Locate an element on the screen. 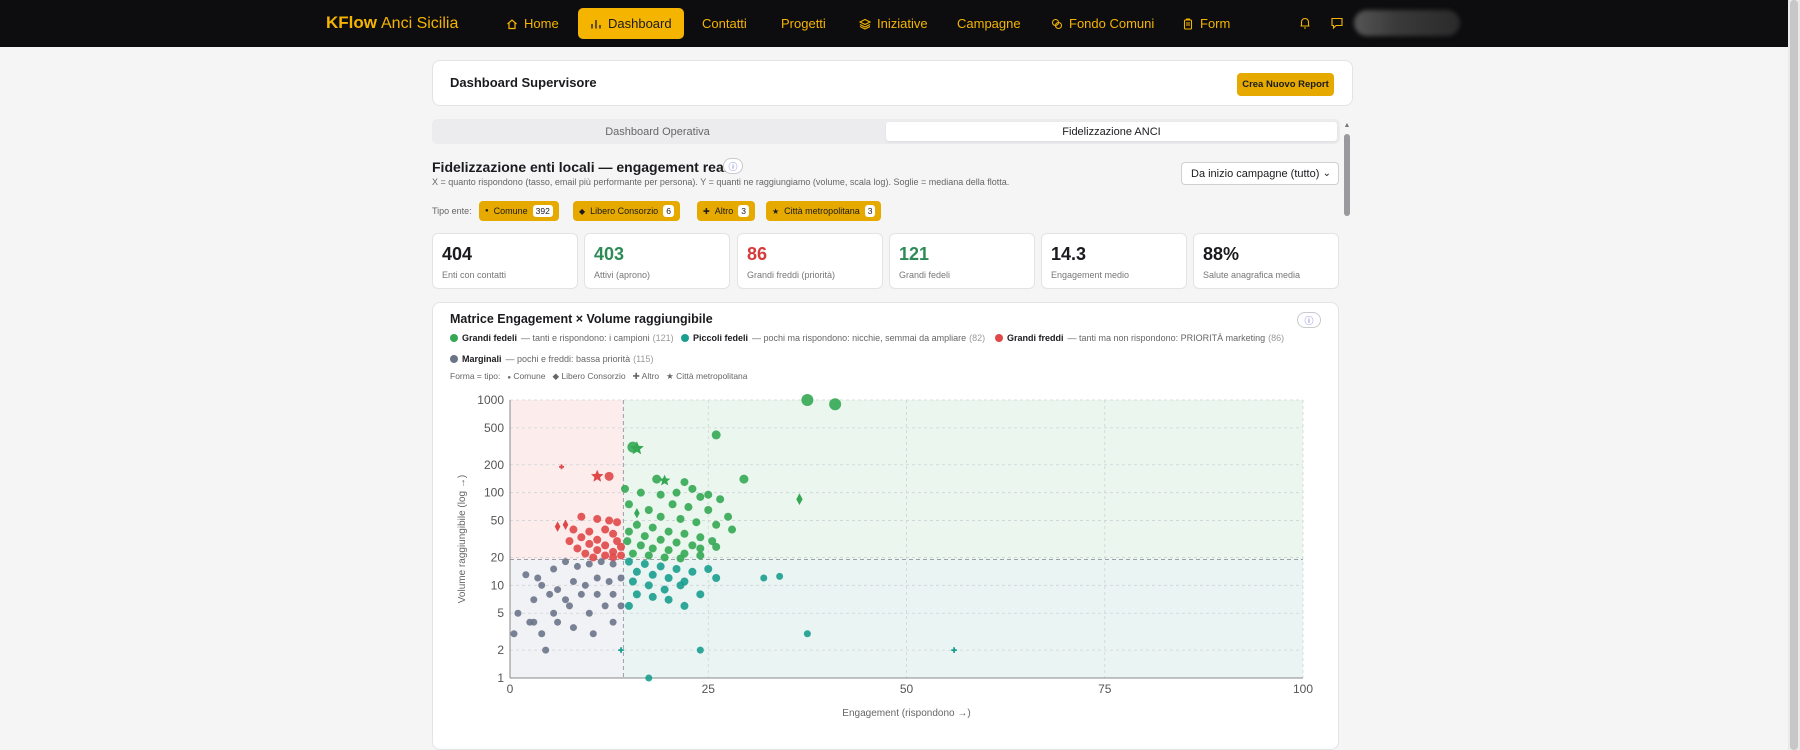 The height and width of the screenshot is (750, 1800). coins-icon is located at coordinates (1057, 23).